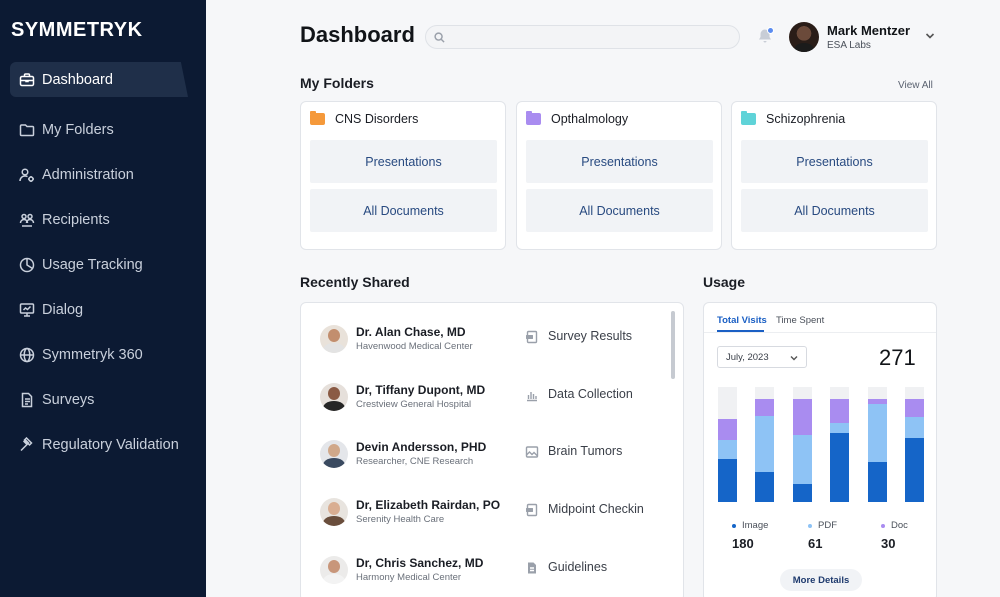  Describe the element at coordinates (742, 320) in the screenshot. I see `tab-total-visits: Total Visits` at that location.